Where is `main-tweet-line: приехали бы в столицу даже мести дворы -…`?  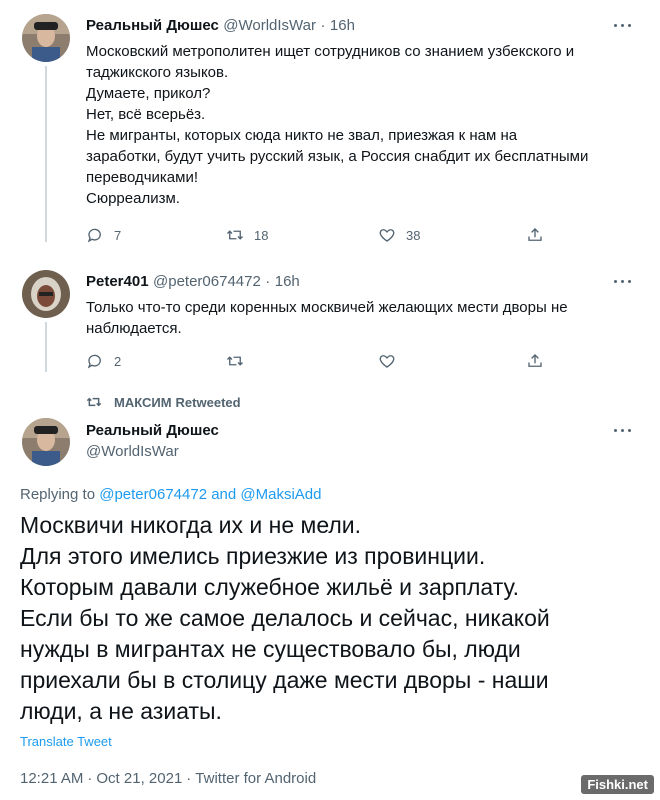 main-tweet-line: приехали бы в столицу даже мести дворы -… is located at coordinates (284, 680).